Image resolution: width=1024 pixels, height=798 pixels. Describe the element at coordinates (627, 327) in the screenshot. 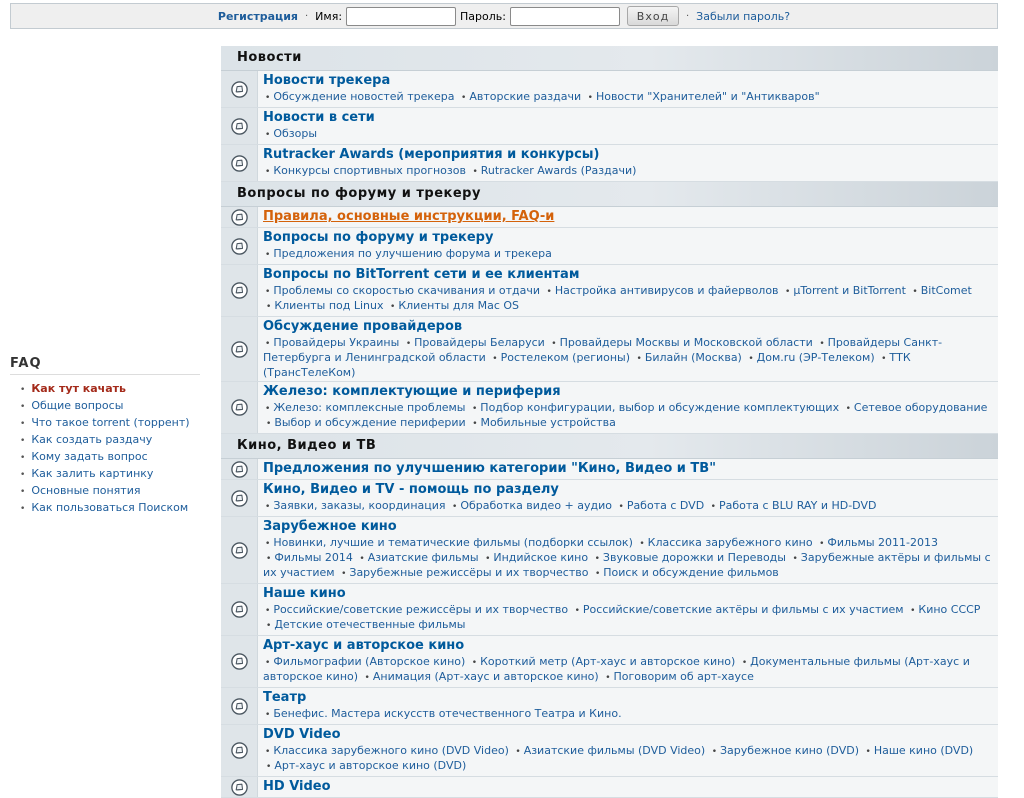

I see `forum-title-link: Обсуждение провайдеров` at that location.